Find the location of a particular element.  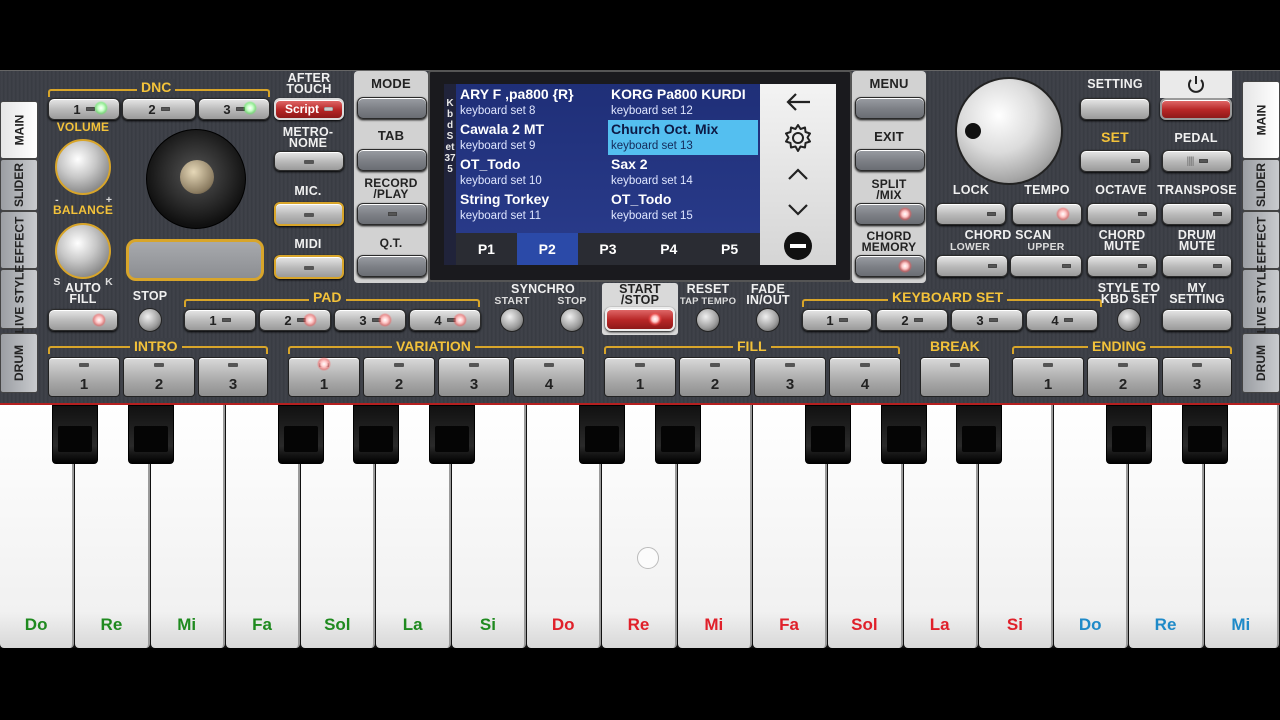

fill-button-4: 4 is located at coordinates (865, 377).